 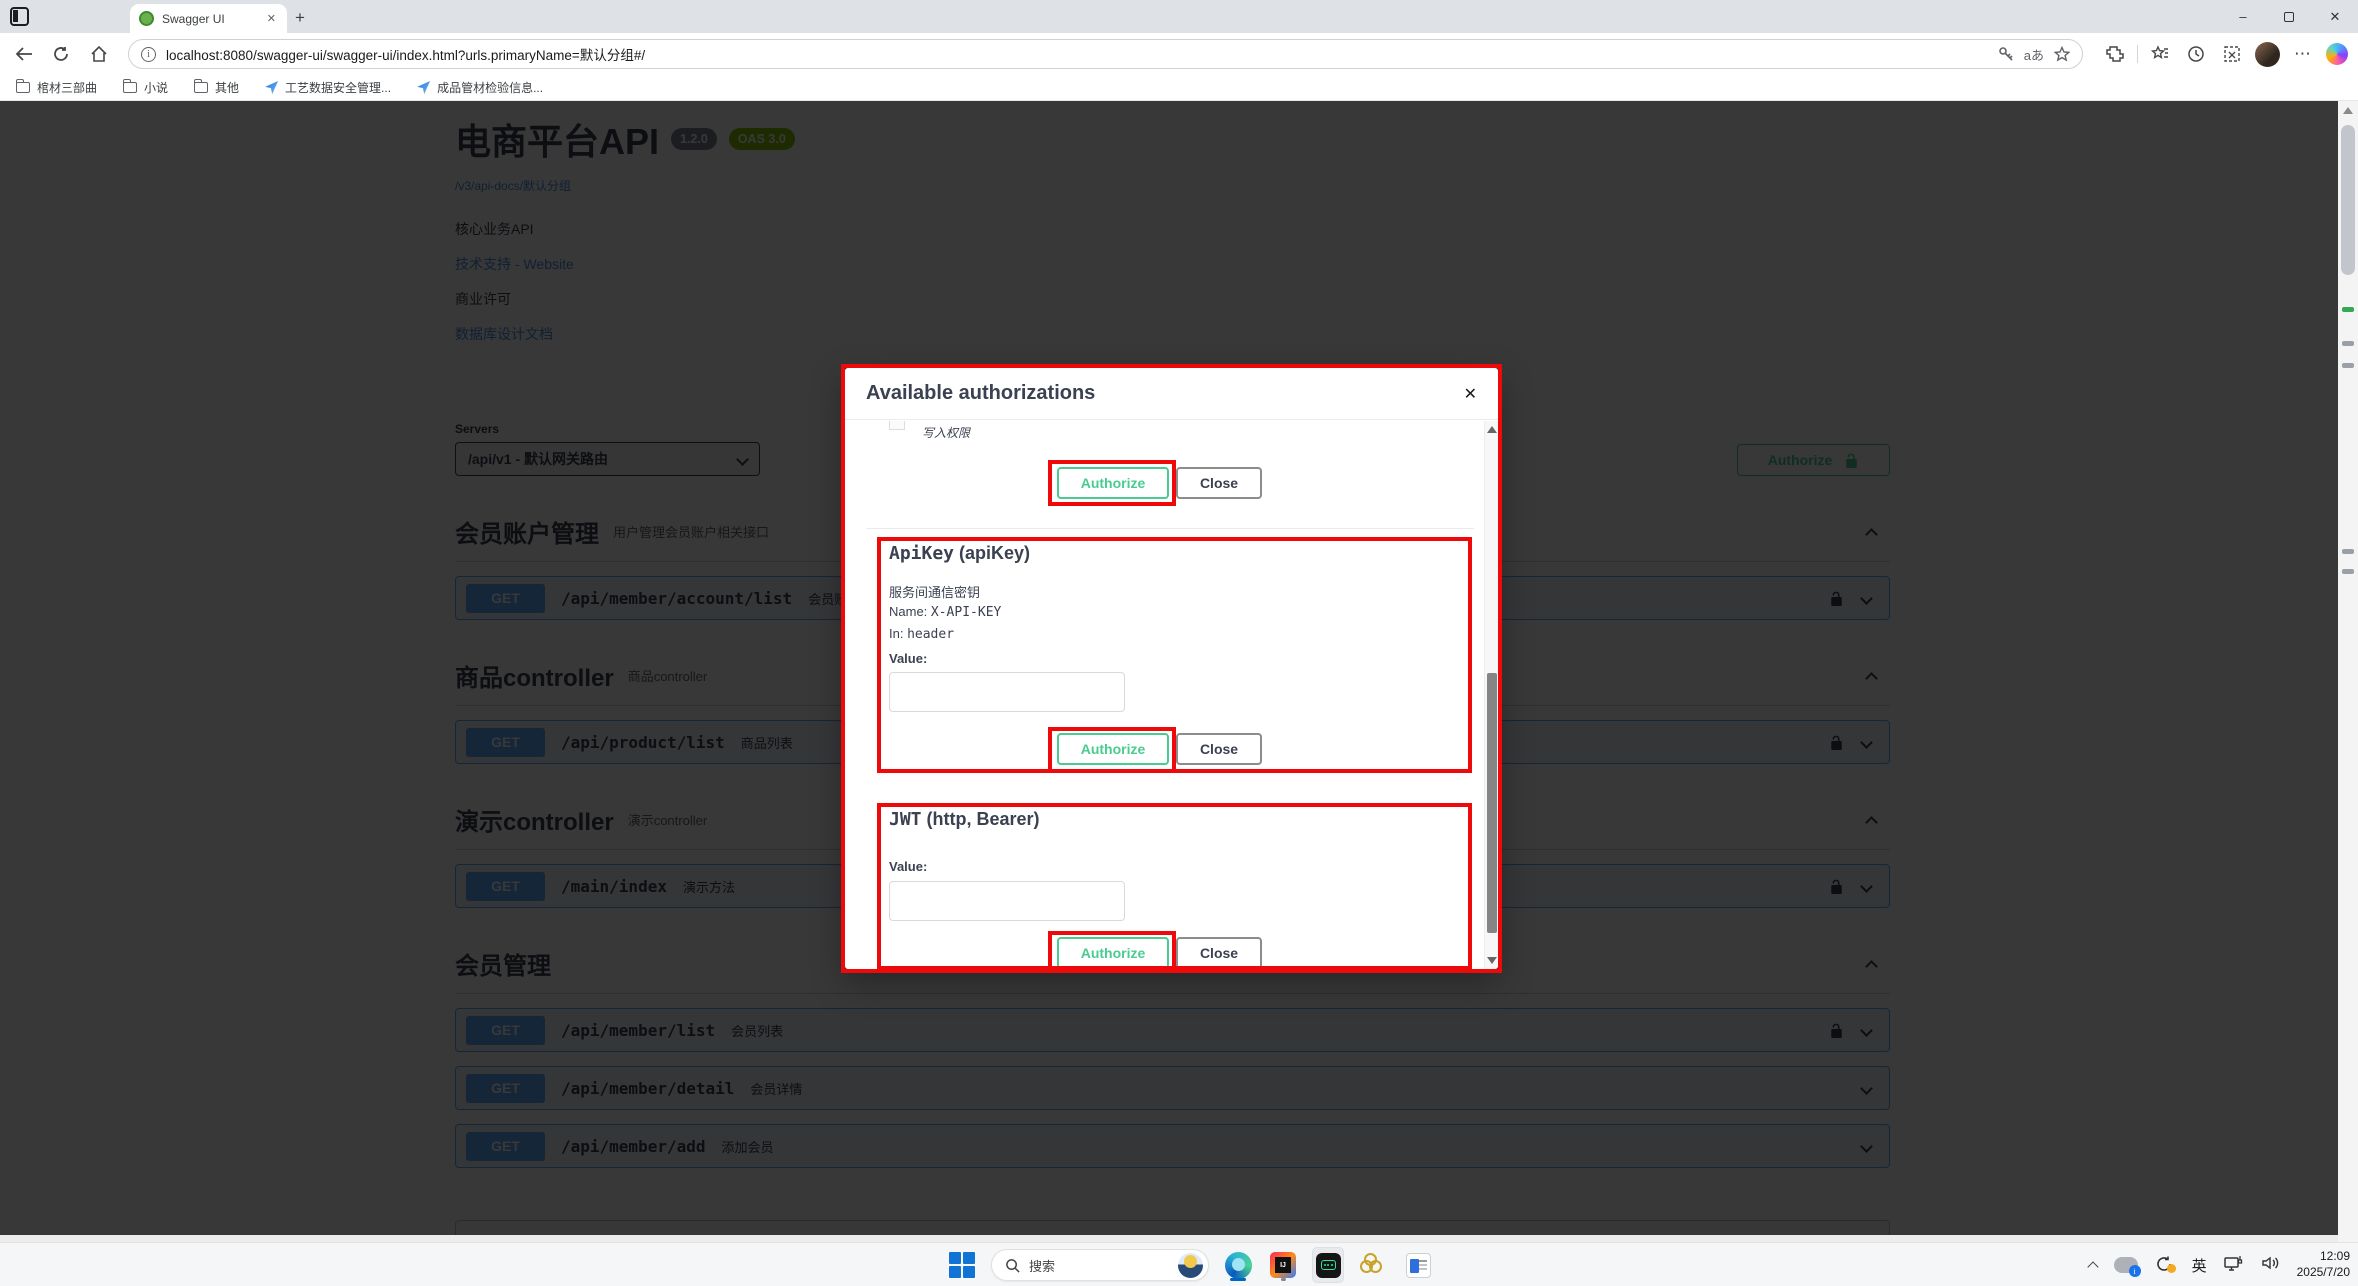 What do you see at coordinates (2323, 1264) in the screenshot?
I see `tray-clock: 12:09 2025/7/20` at bounding box center [2323, 1264].